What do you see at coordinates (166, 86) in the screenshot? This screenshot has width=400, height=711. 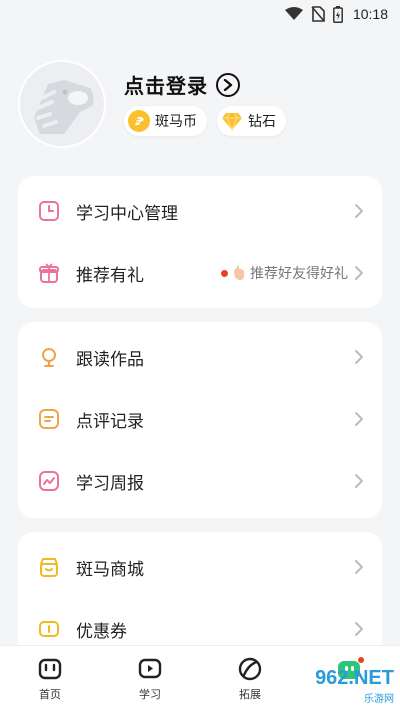 I see `login-text: 点击登录` at bounding box center [166, 86].